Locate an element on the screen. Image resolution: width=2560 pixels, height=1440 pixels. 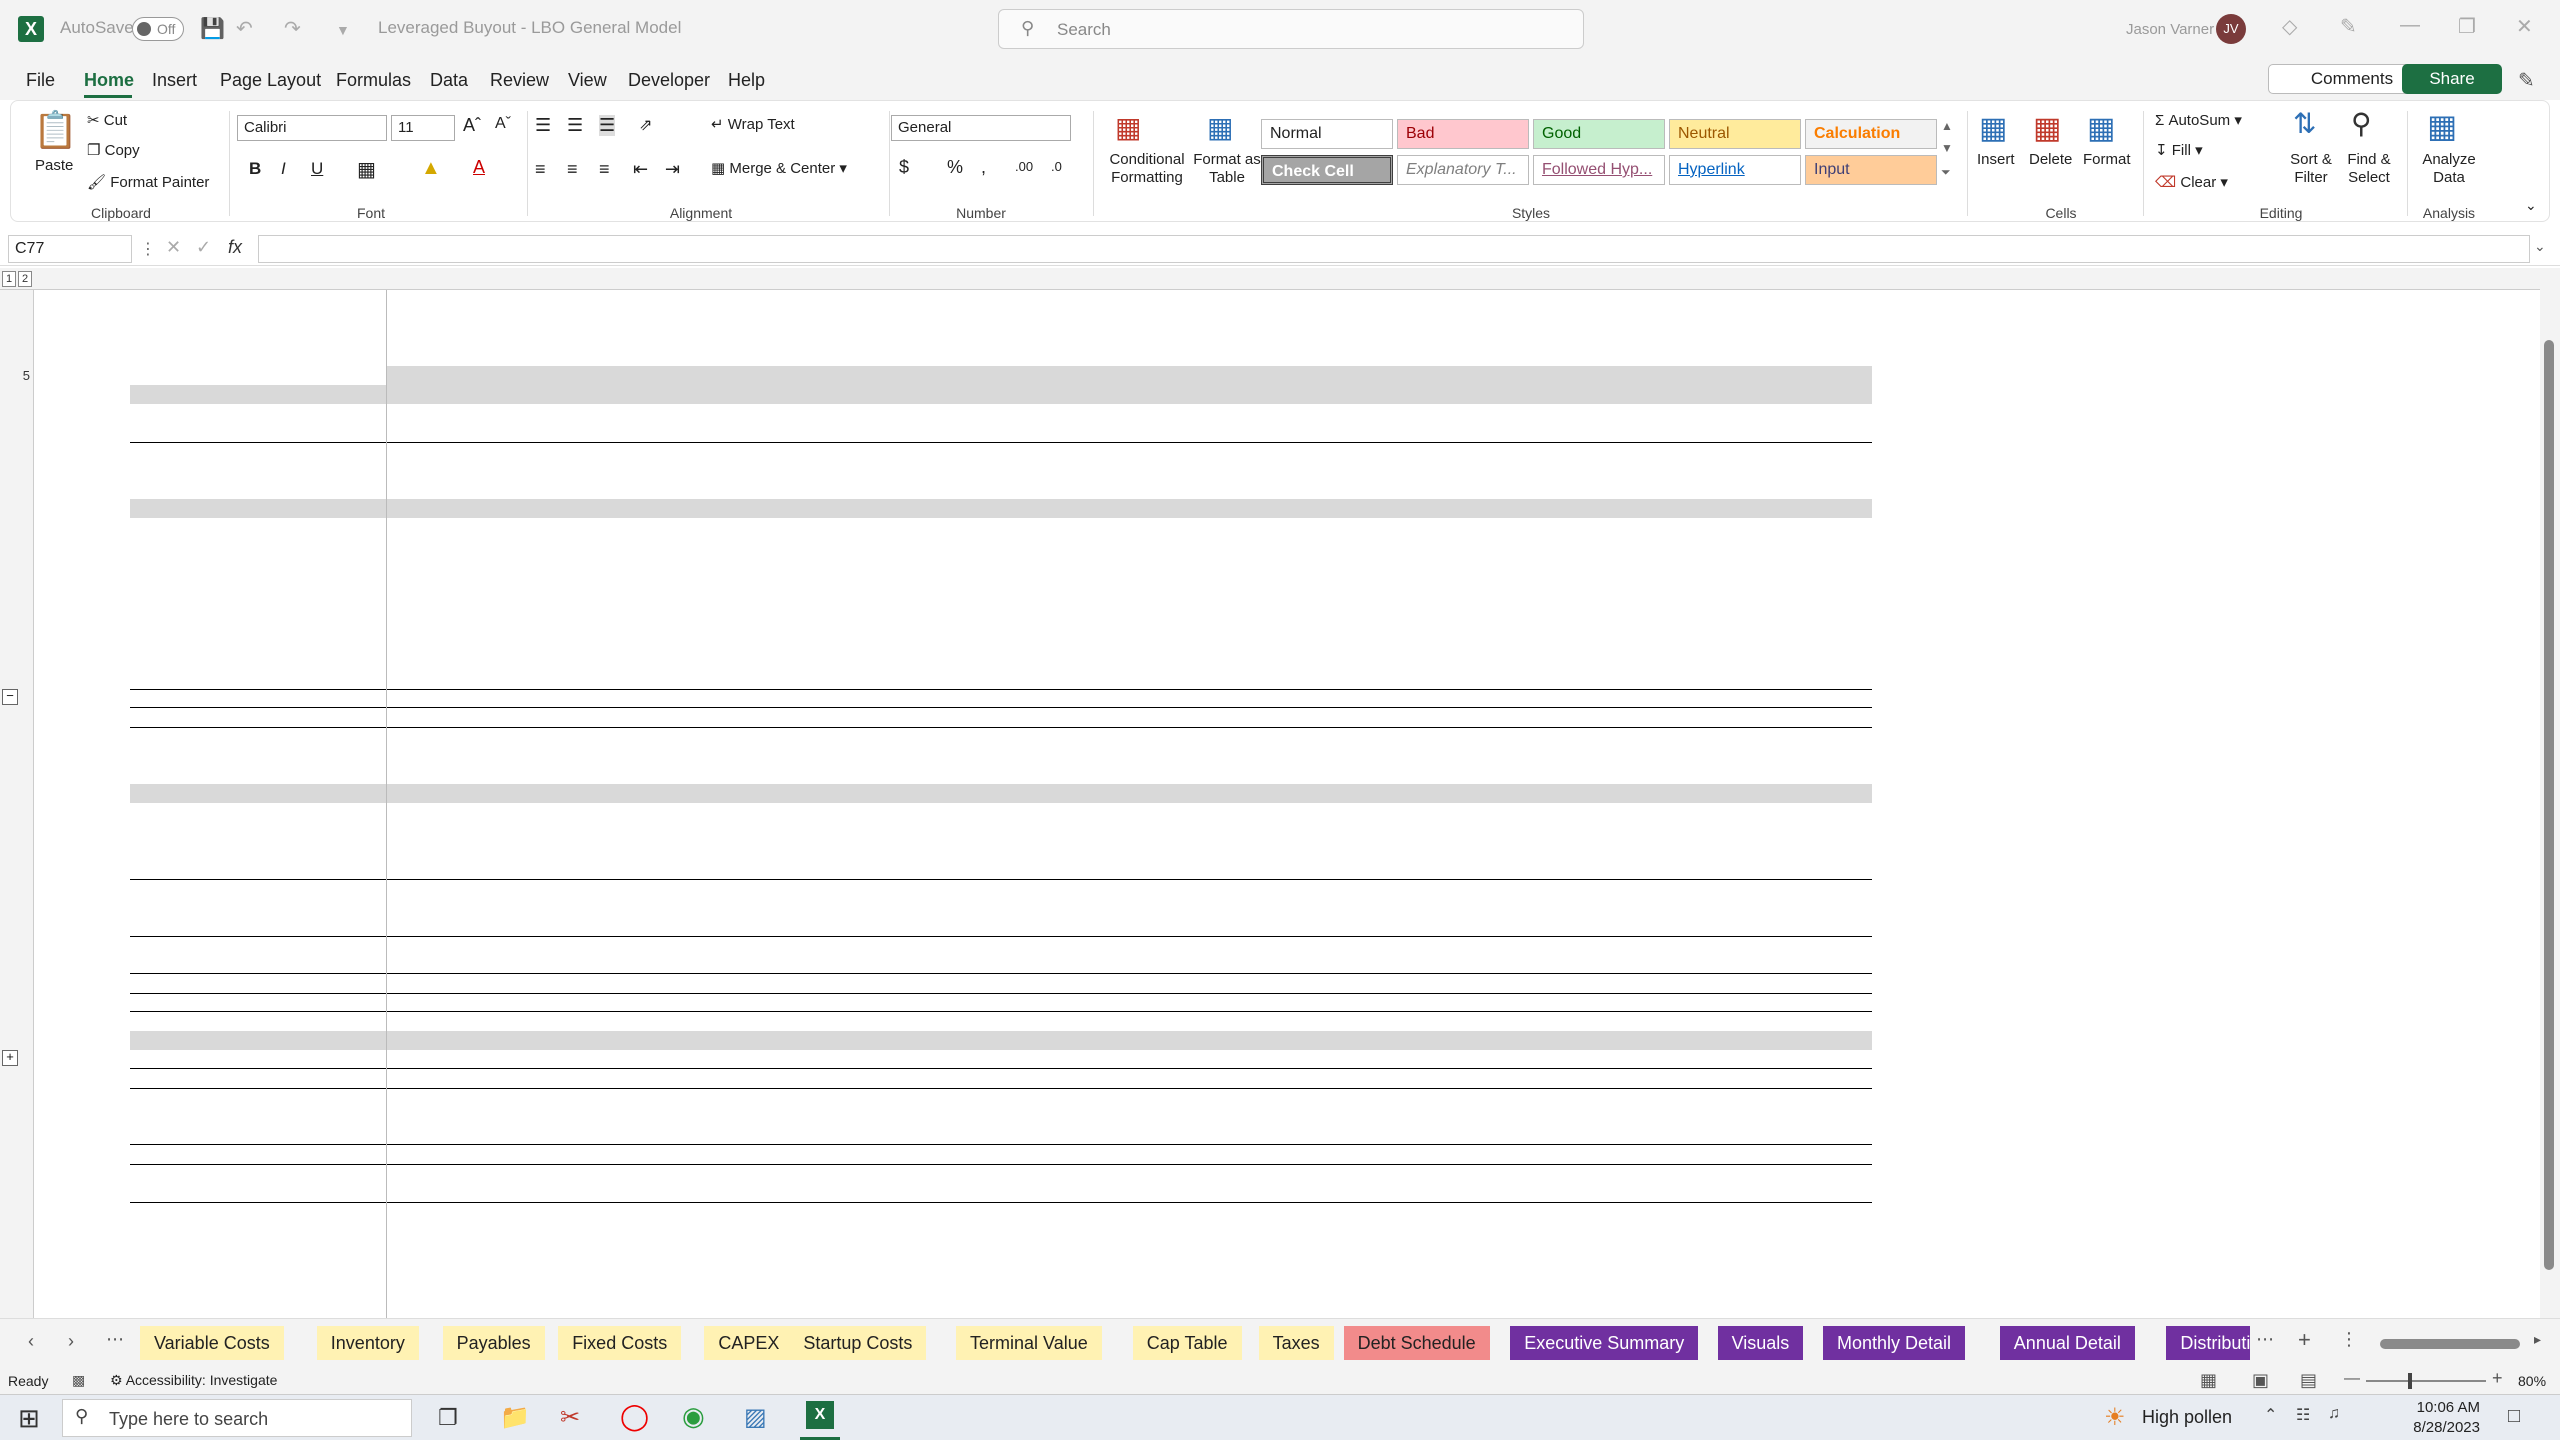
notifications-icon: □ is located at coordinates (2514, 1416).